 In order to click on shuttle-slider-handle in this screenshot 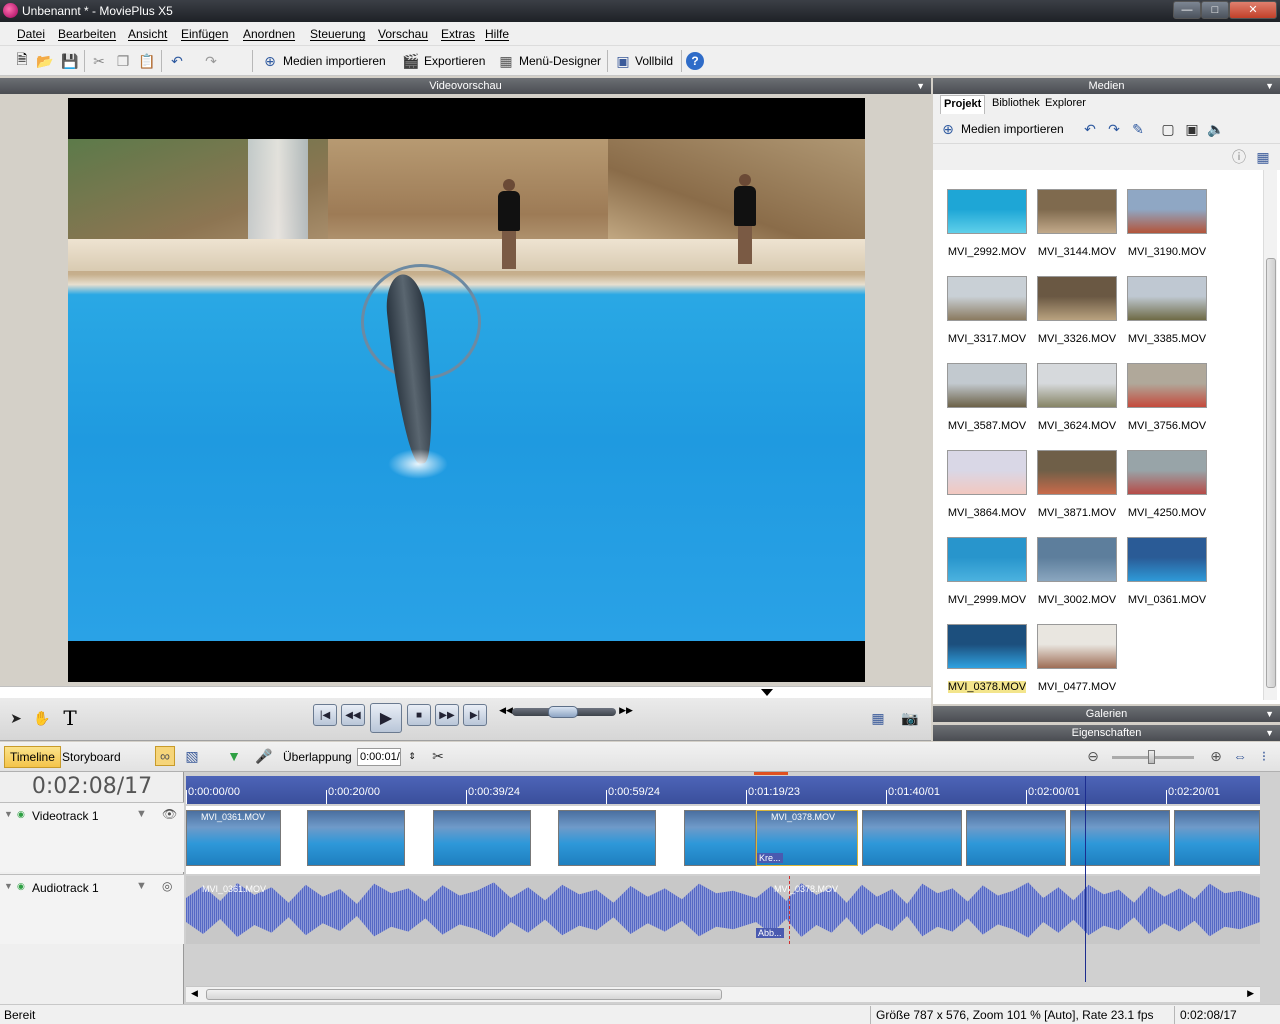, I will do `click(563, 712)`.